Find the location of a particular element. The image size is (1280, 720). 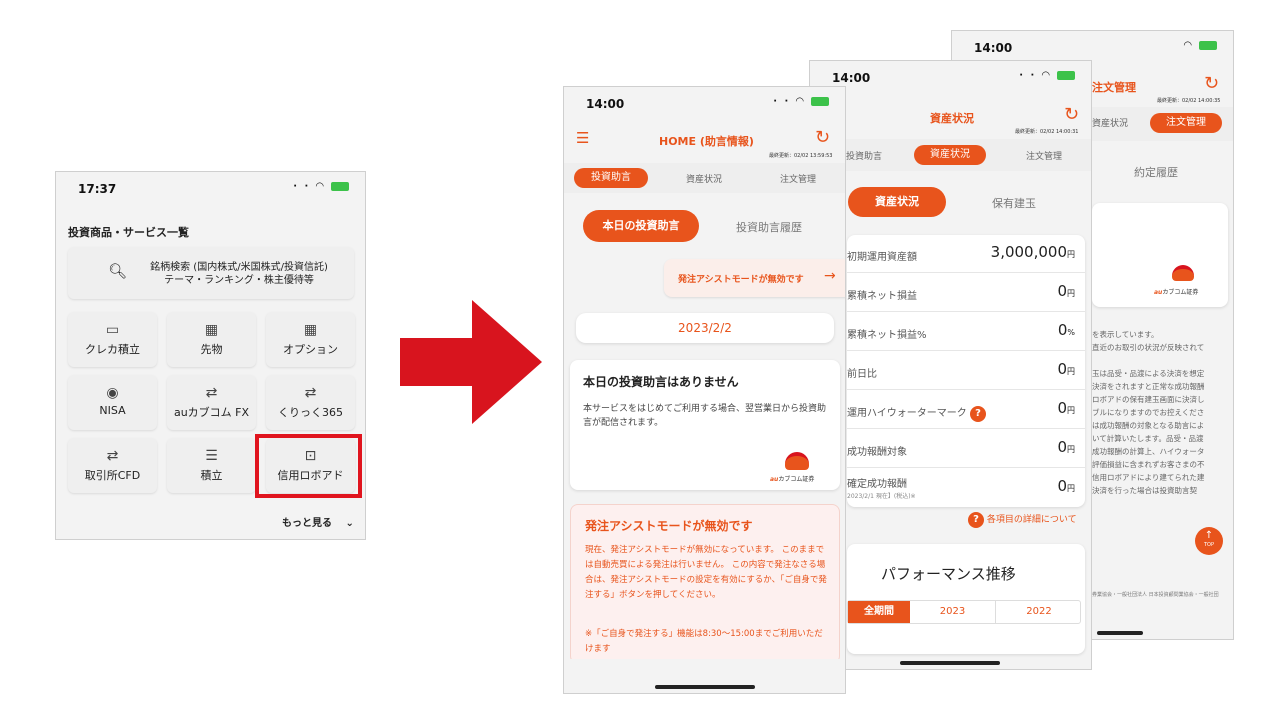

tile-tsumitate: ☰ 積立 is located at coordinates (211, 465).